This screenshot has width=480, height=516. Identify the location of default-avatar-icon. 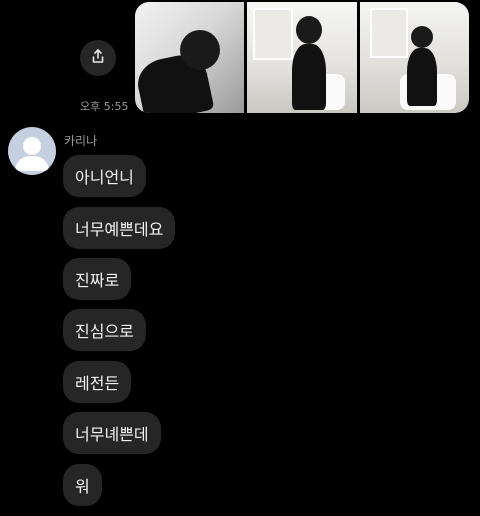
(32, 156).